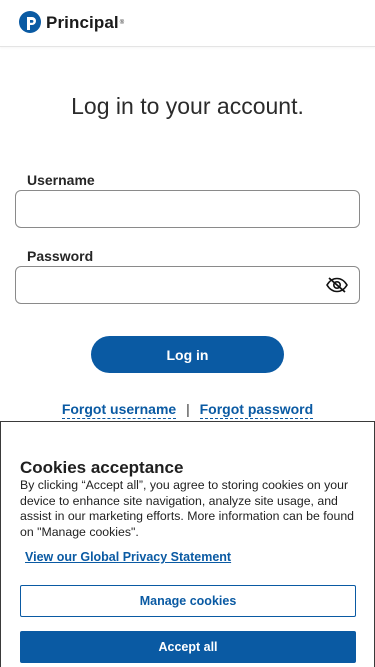 The height and width of the screenshot is (667, 375). Describe the element at coordinates (128, 557) in the screenshot. I see `privacy-statement-link: View our Global Privacy Statement` at that location.